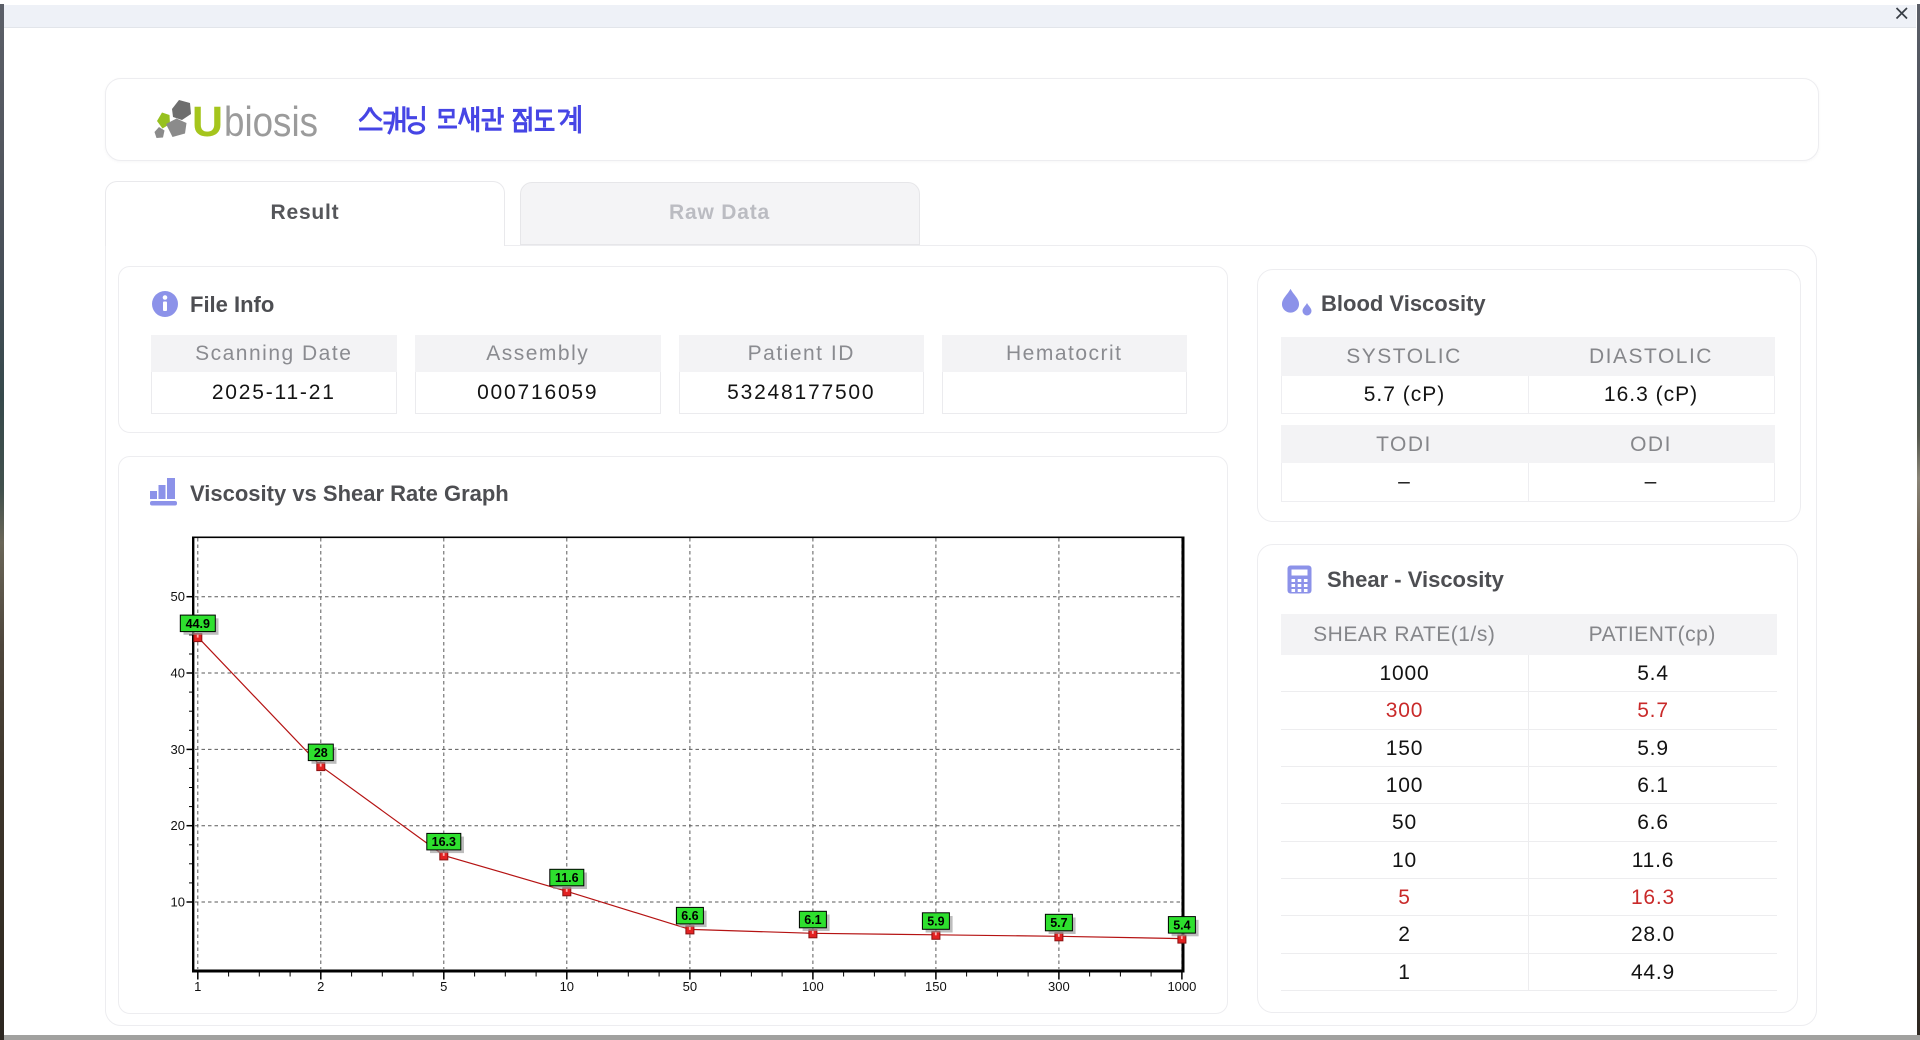 The width and height of the screenshot is (1920, 1040). What do you see at coordinates (1059, 986) in the screenshot?
I see `svg-text: 300` at bounding box center [1059, 986].